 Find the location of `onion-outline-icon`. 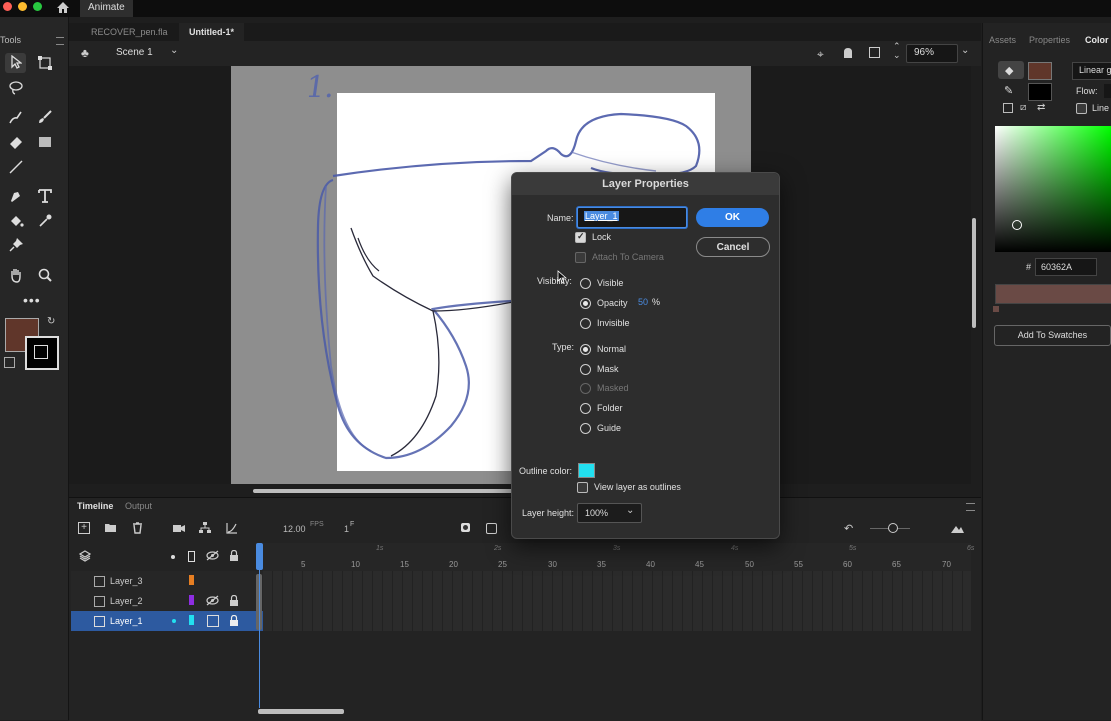

onion-outline-icon is located at coordinates (491, 528).